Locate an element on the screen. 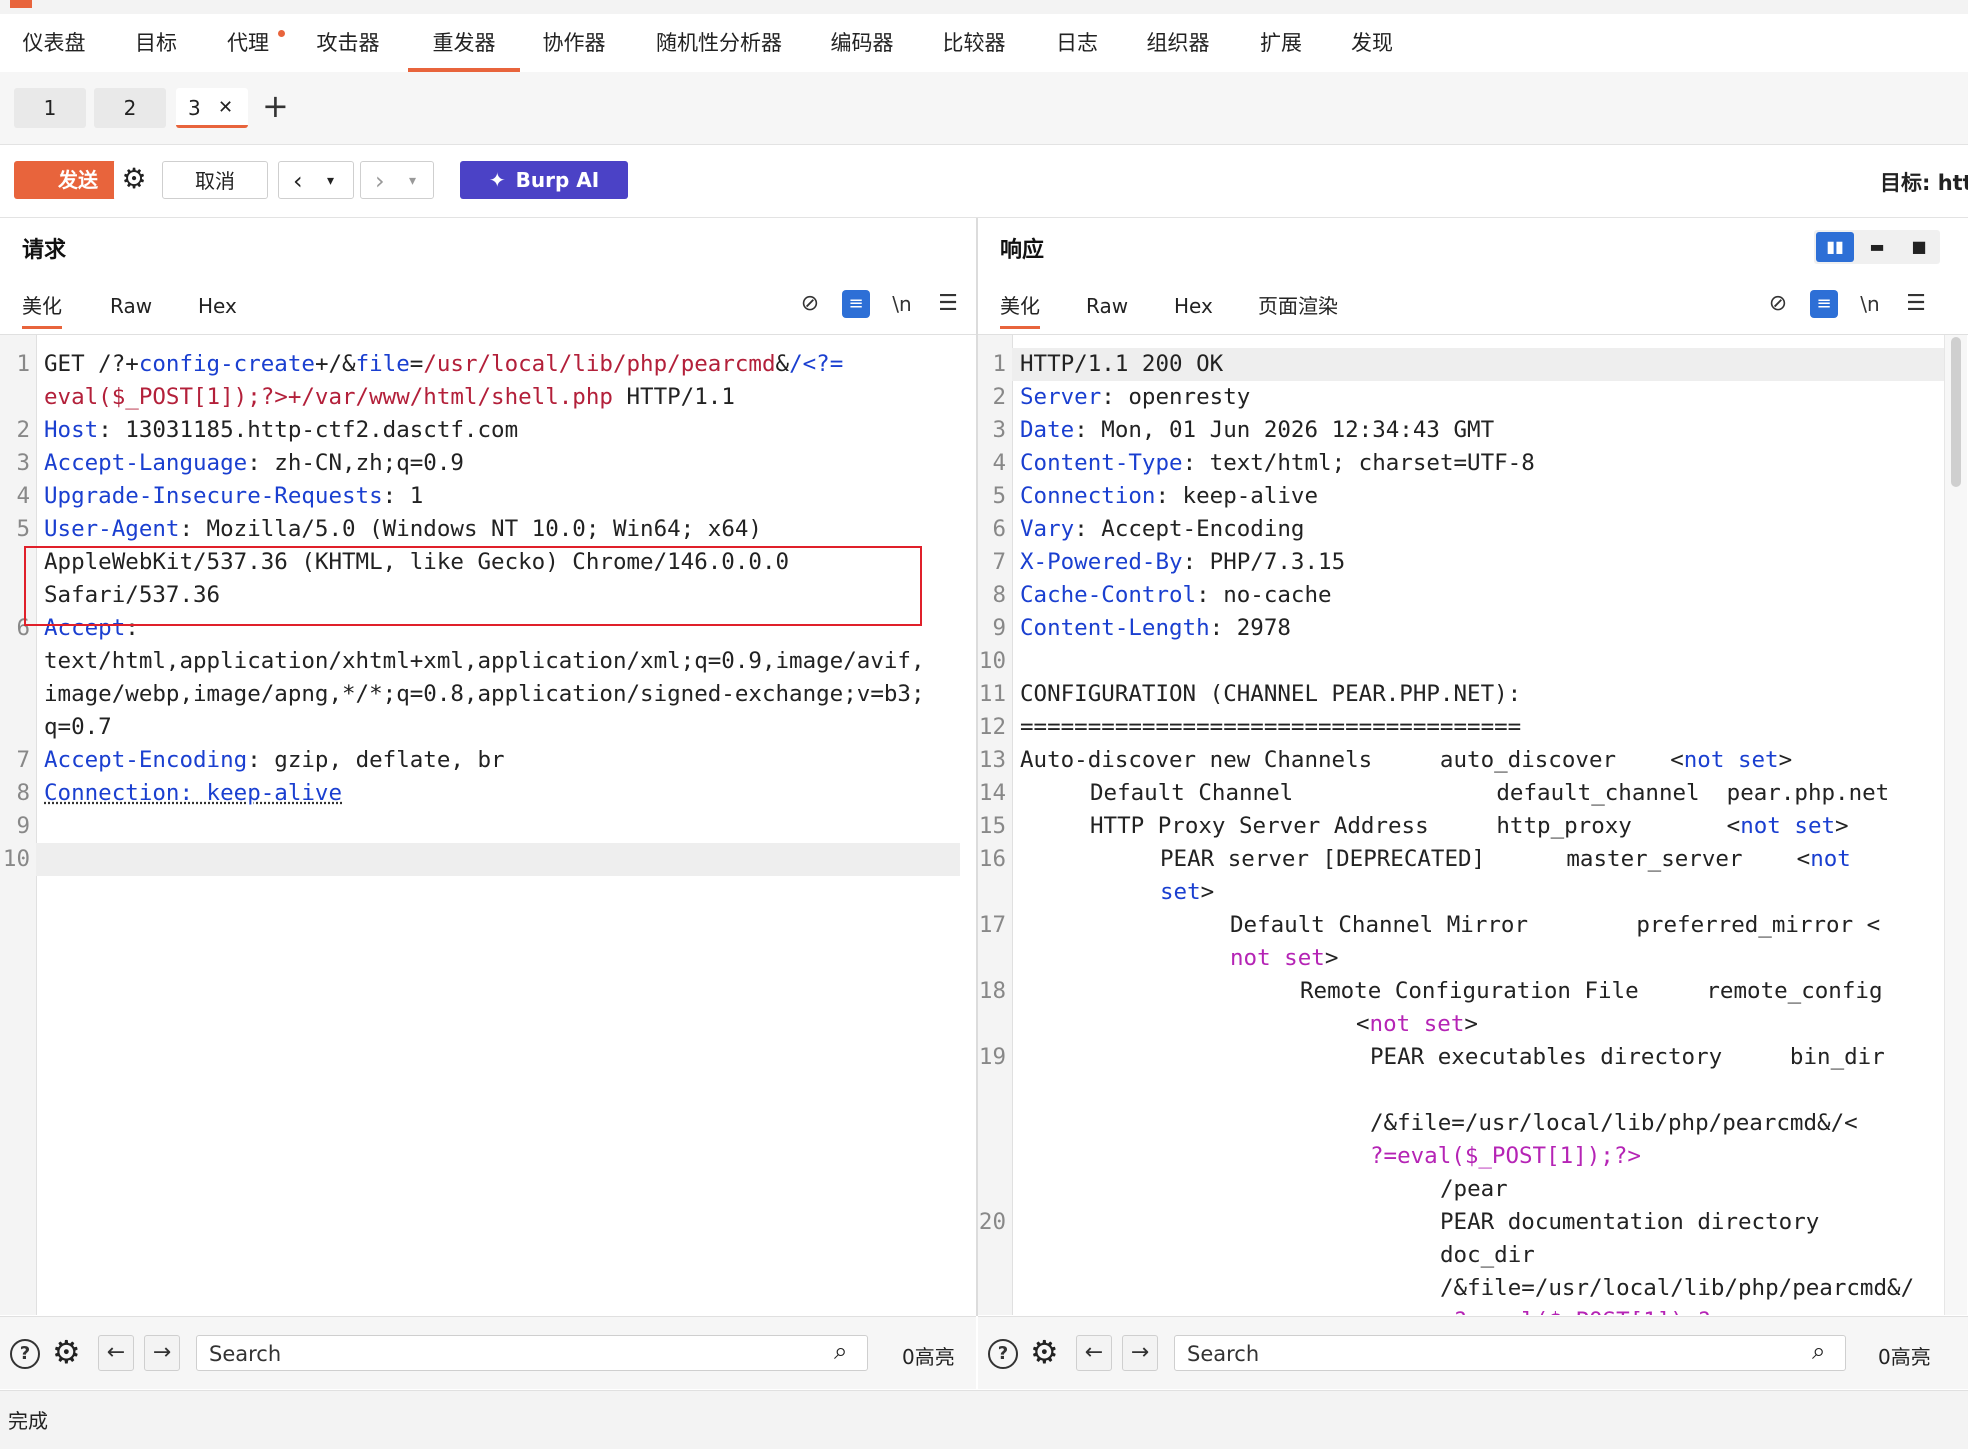  repeater-tab-2: 3 ✕ is located at coordinates (212, 108).